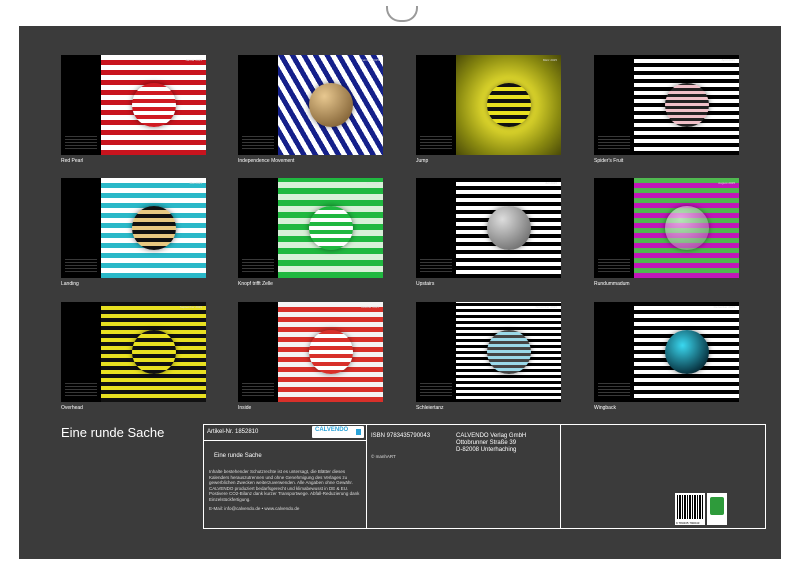 The width and height of the screenshot is (800, 577). Describe the element at coordinates (690, 509) in the screenshot. I see `barcode: 9 783435 790043` at that location.